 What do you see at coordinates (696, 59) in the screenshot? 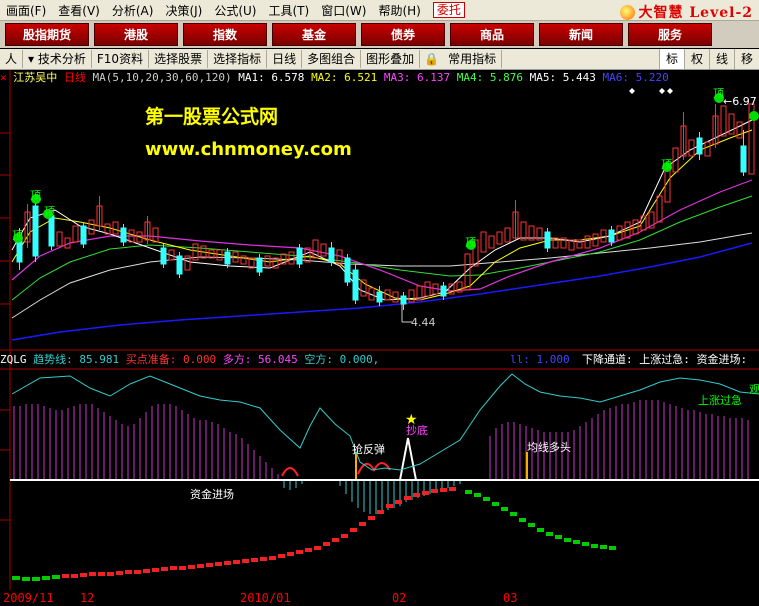
I see `toolbar-rights: 权` at bounding box center [696, 59].